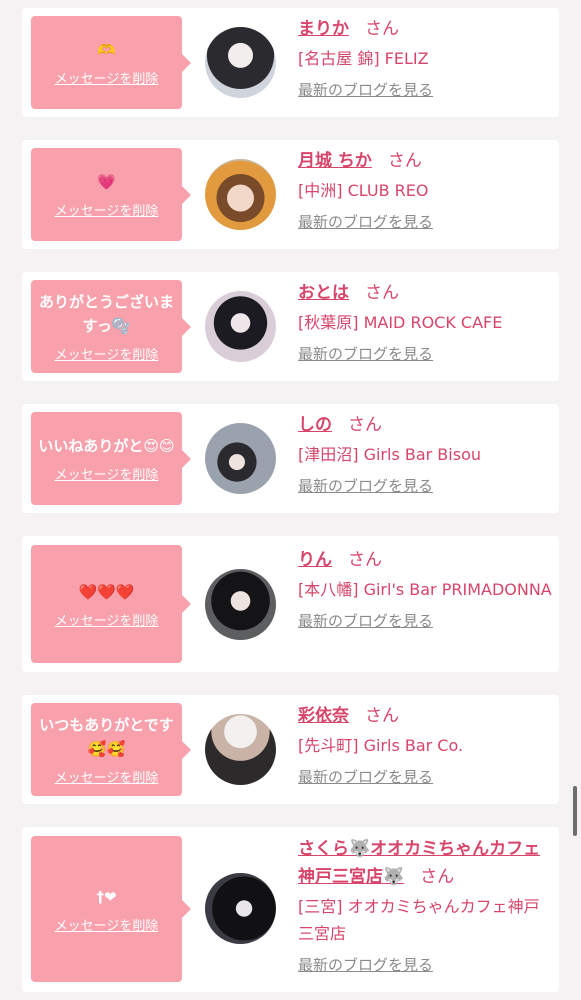 The image size is (581, 1000). What do you see at coordinates (106, 896) in the screenshot?
I see `message-text: †❤` at bounding box center [106, 896].